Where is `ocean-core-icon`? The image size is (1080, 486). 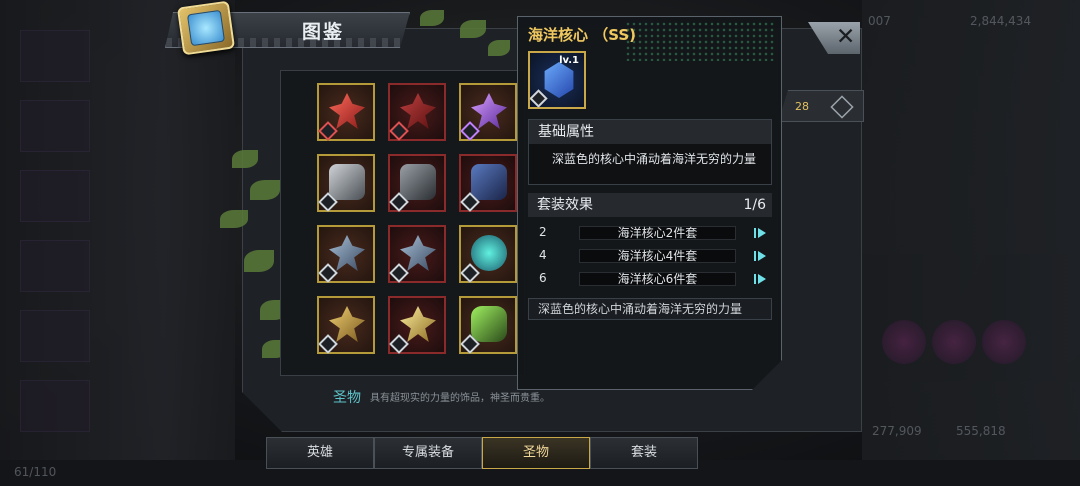 ocean-core-icon is located at coordinates (559, 80).